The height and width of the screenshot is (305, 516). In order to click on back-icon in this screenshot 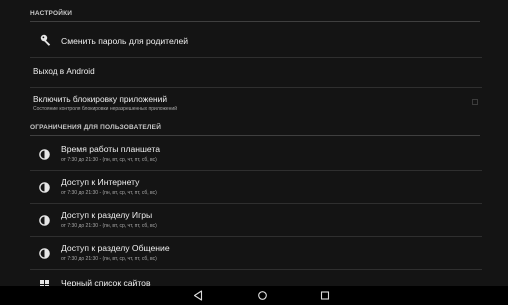, I will do `click(198, 295)`.